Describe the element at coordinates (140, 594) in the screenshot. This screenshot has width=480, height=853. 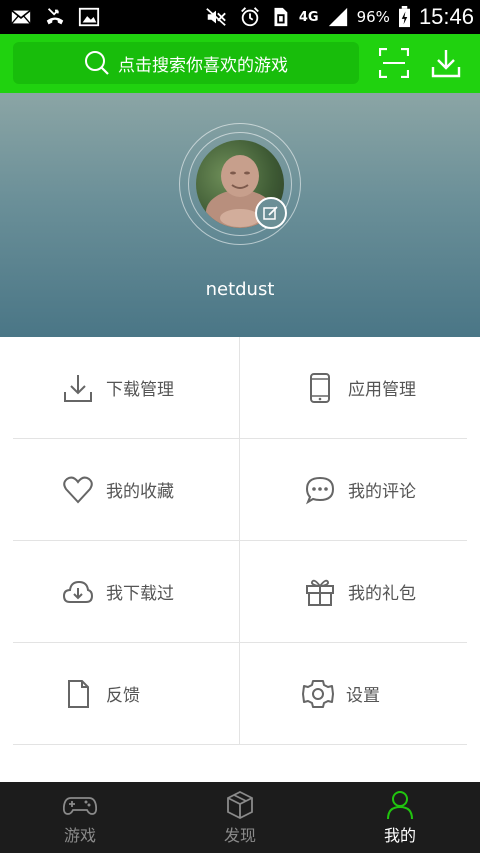
I see `menu-label: 我下载过` at that location.